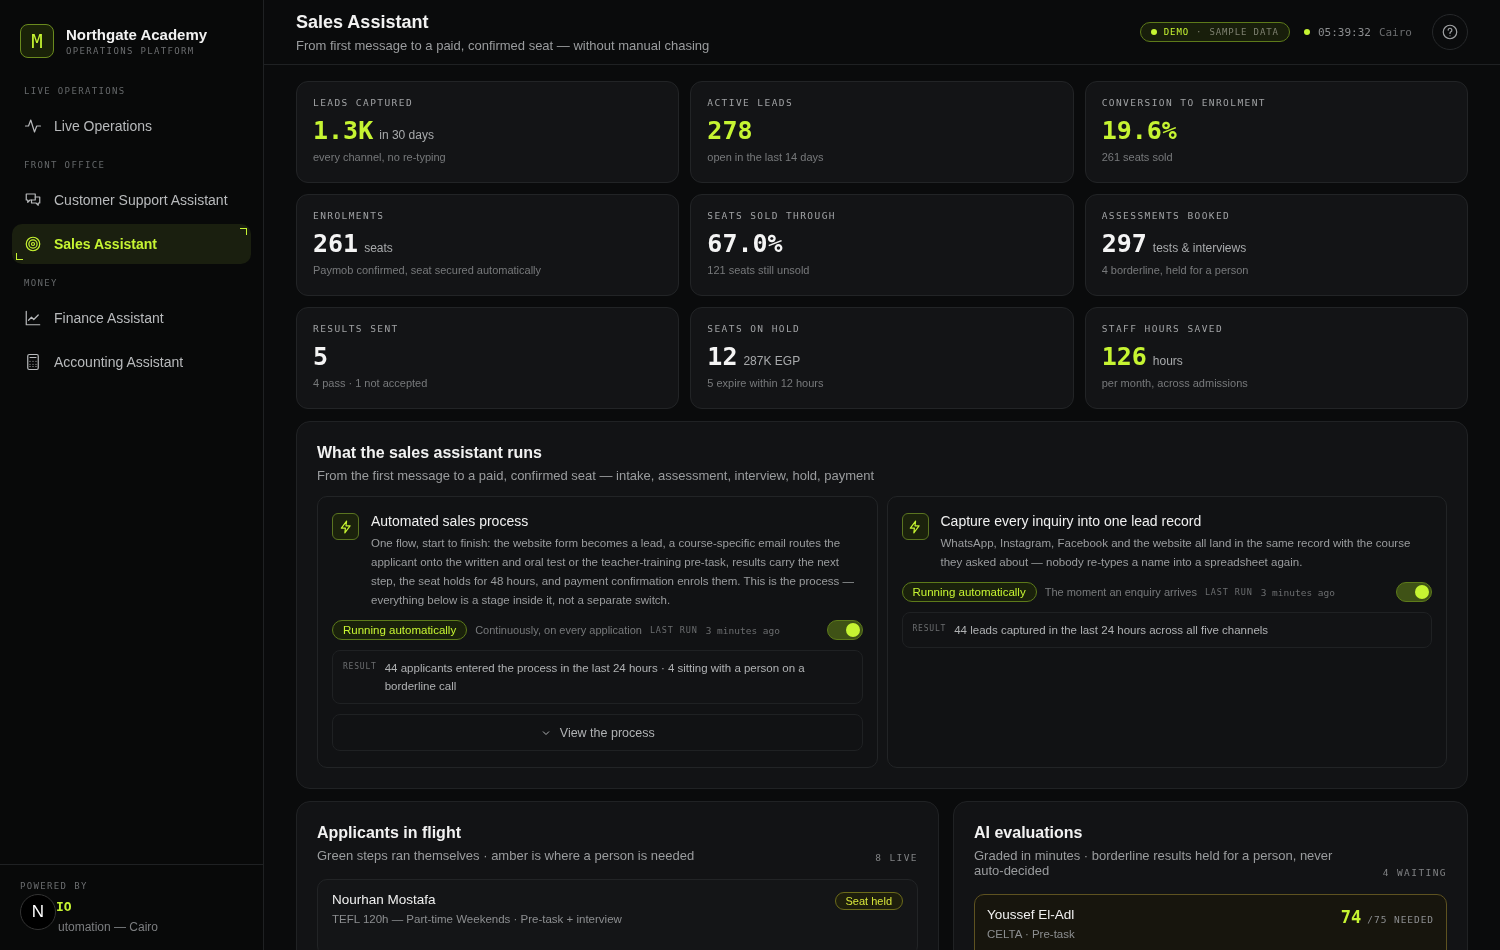 Image resolution: width=1500 pixels, height=950 pixels. Describe the element at coordinates (1124, 356) in the screenshot. I see `stat-value: 126` at that location.